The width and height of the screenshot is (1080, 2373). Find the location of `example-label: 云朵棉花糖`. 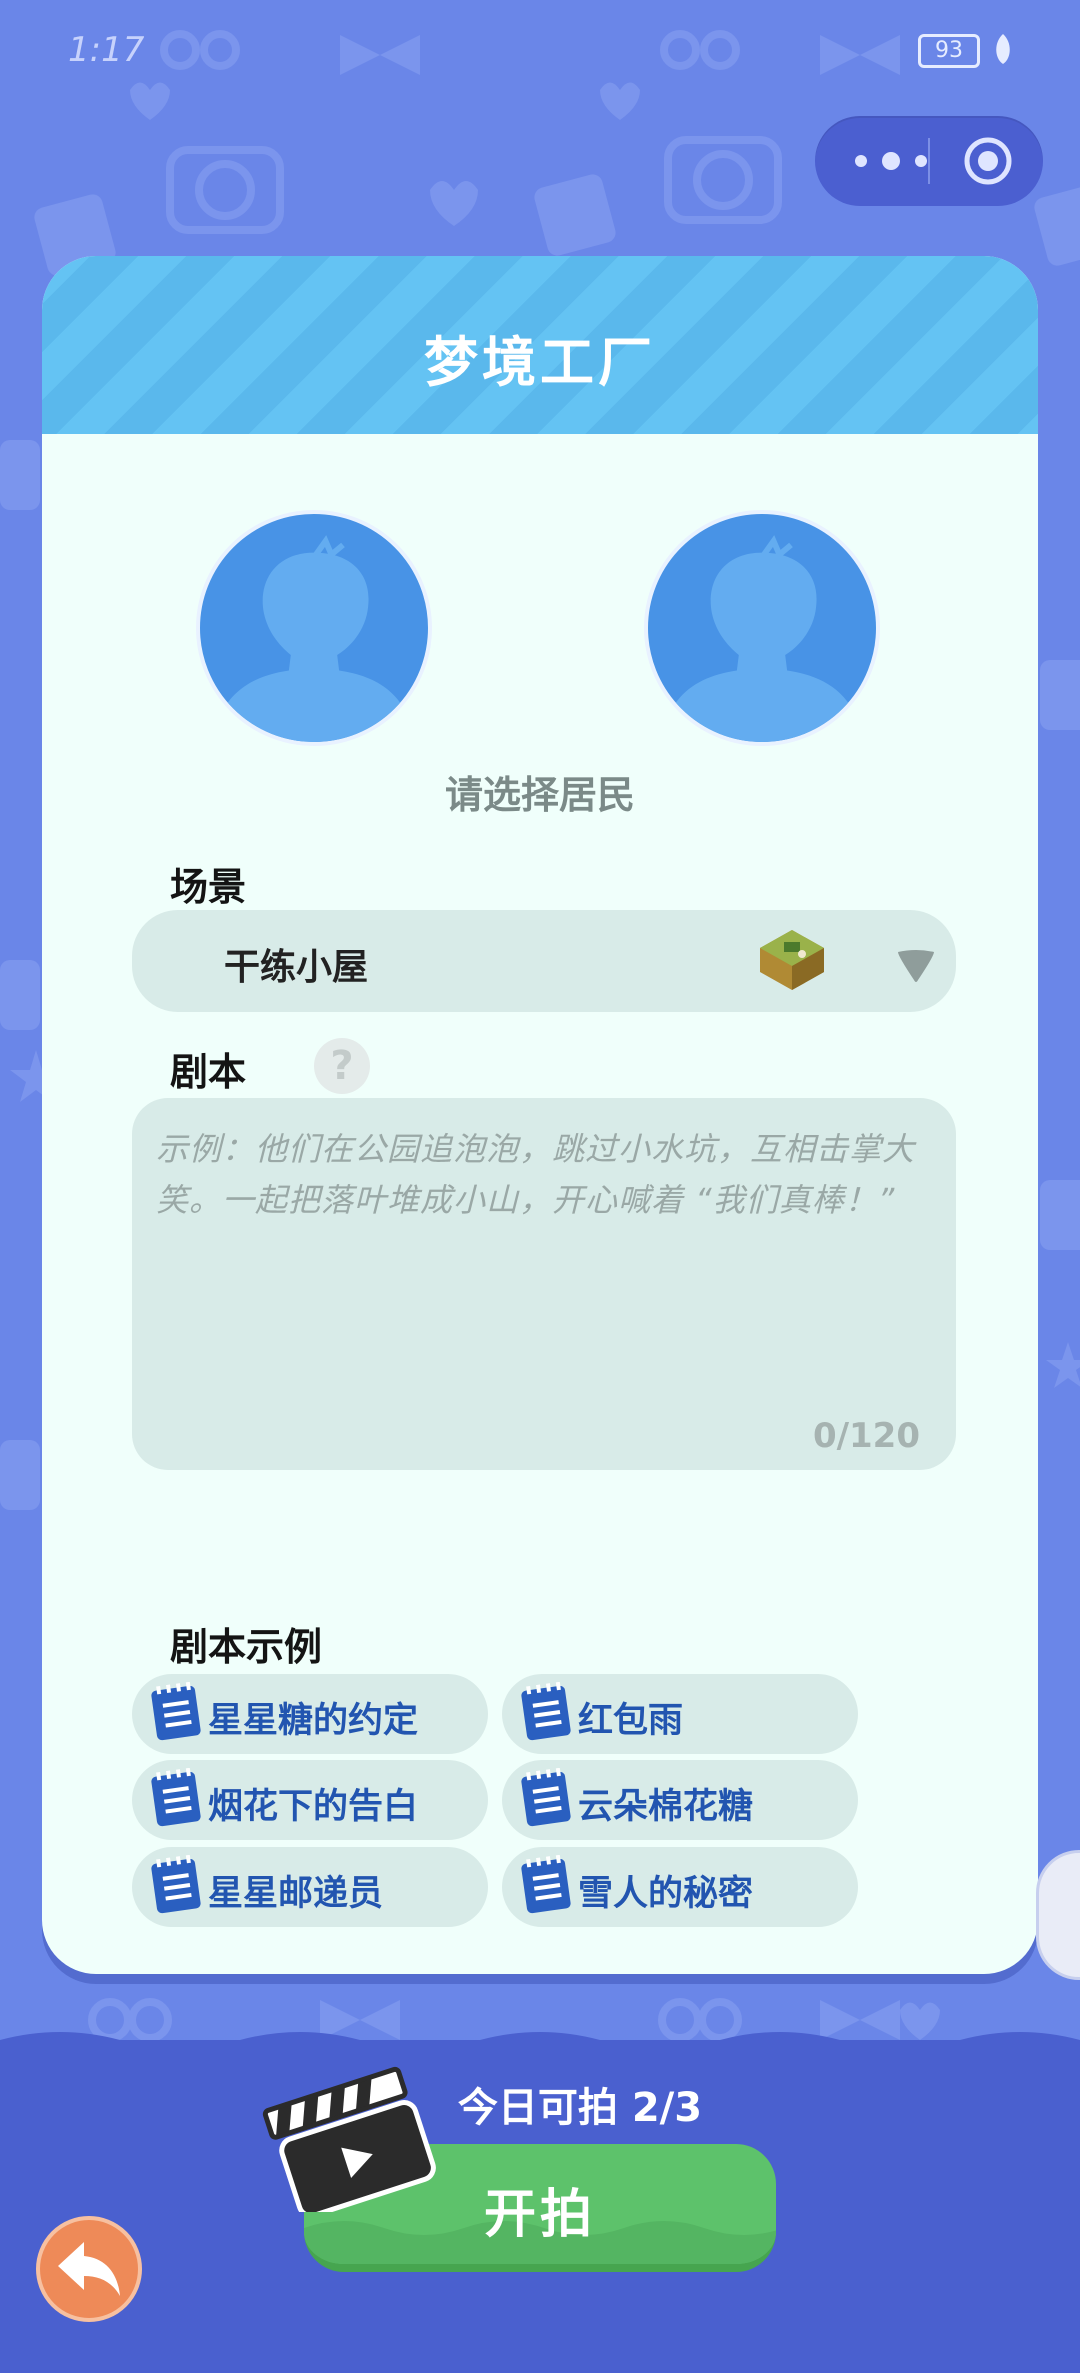

example-label: 云朵棉花糖 is located at coordinates (666, 1807).